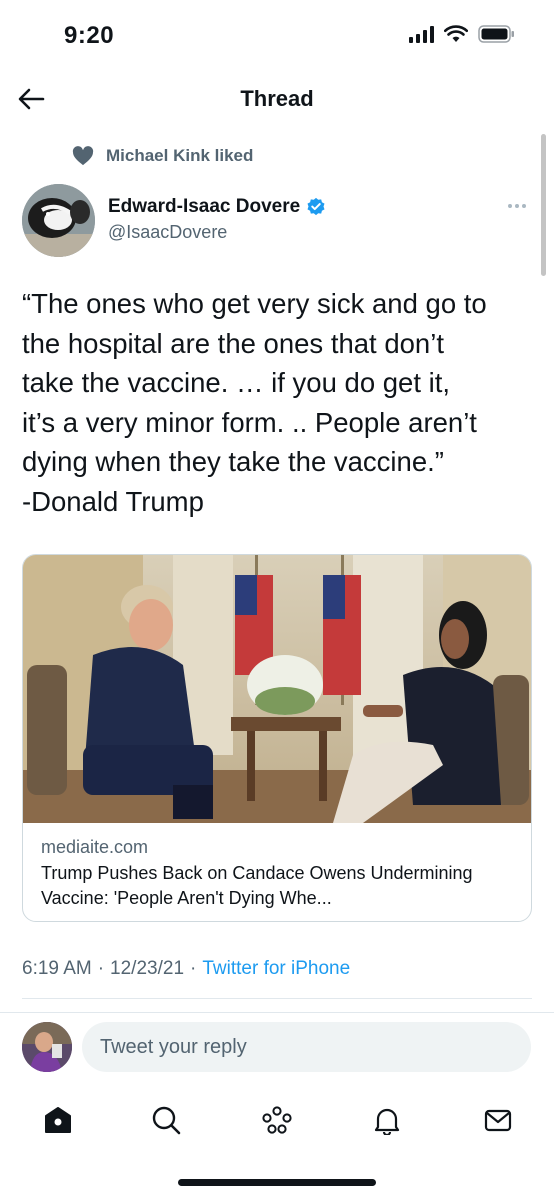  I want to click on nav-spaces, so click(277, 1120).